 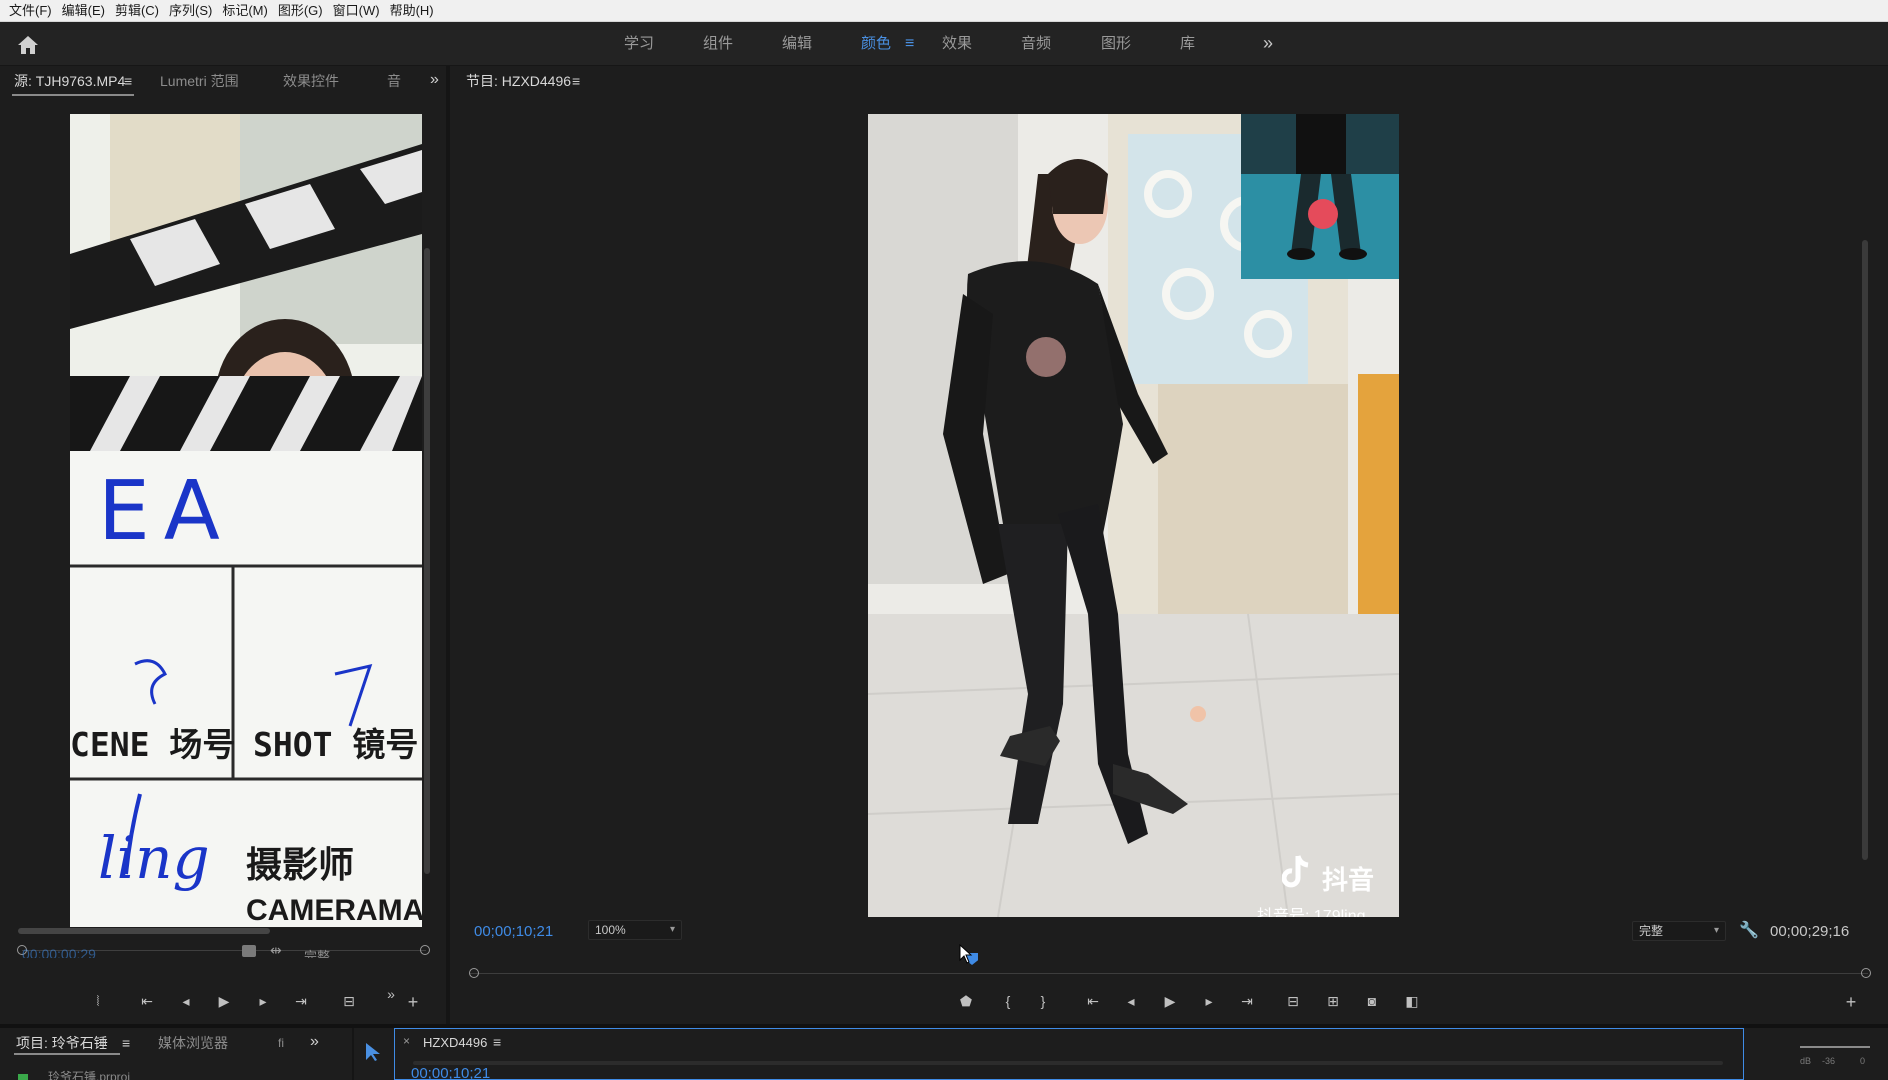 What do you see at coordinates (1093, 1001) in the screenshot?
I see `go-to-in-icon: ⇤` at bounding box center [1093, 1001].